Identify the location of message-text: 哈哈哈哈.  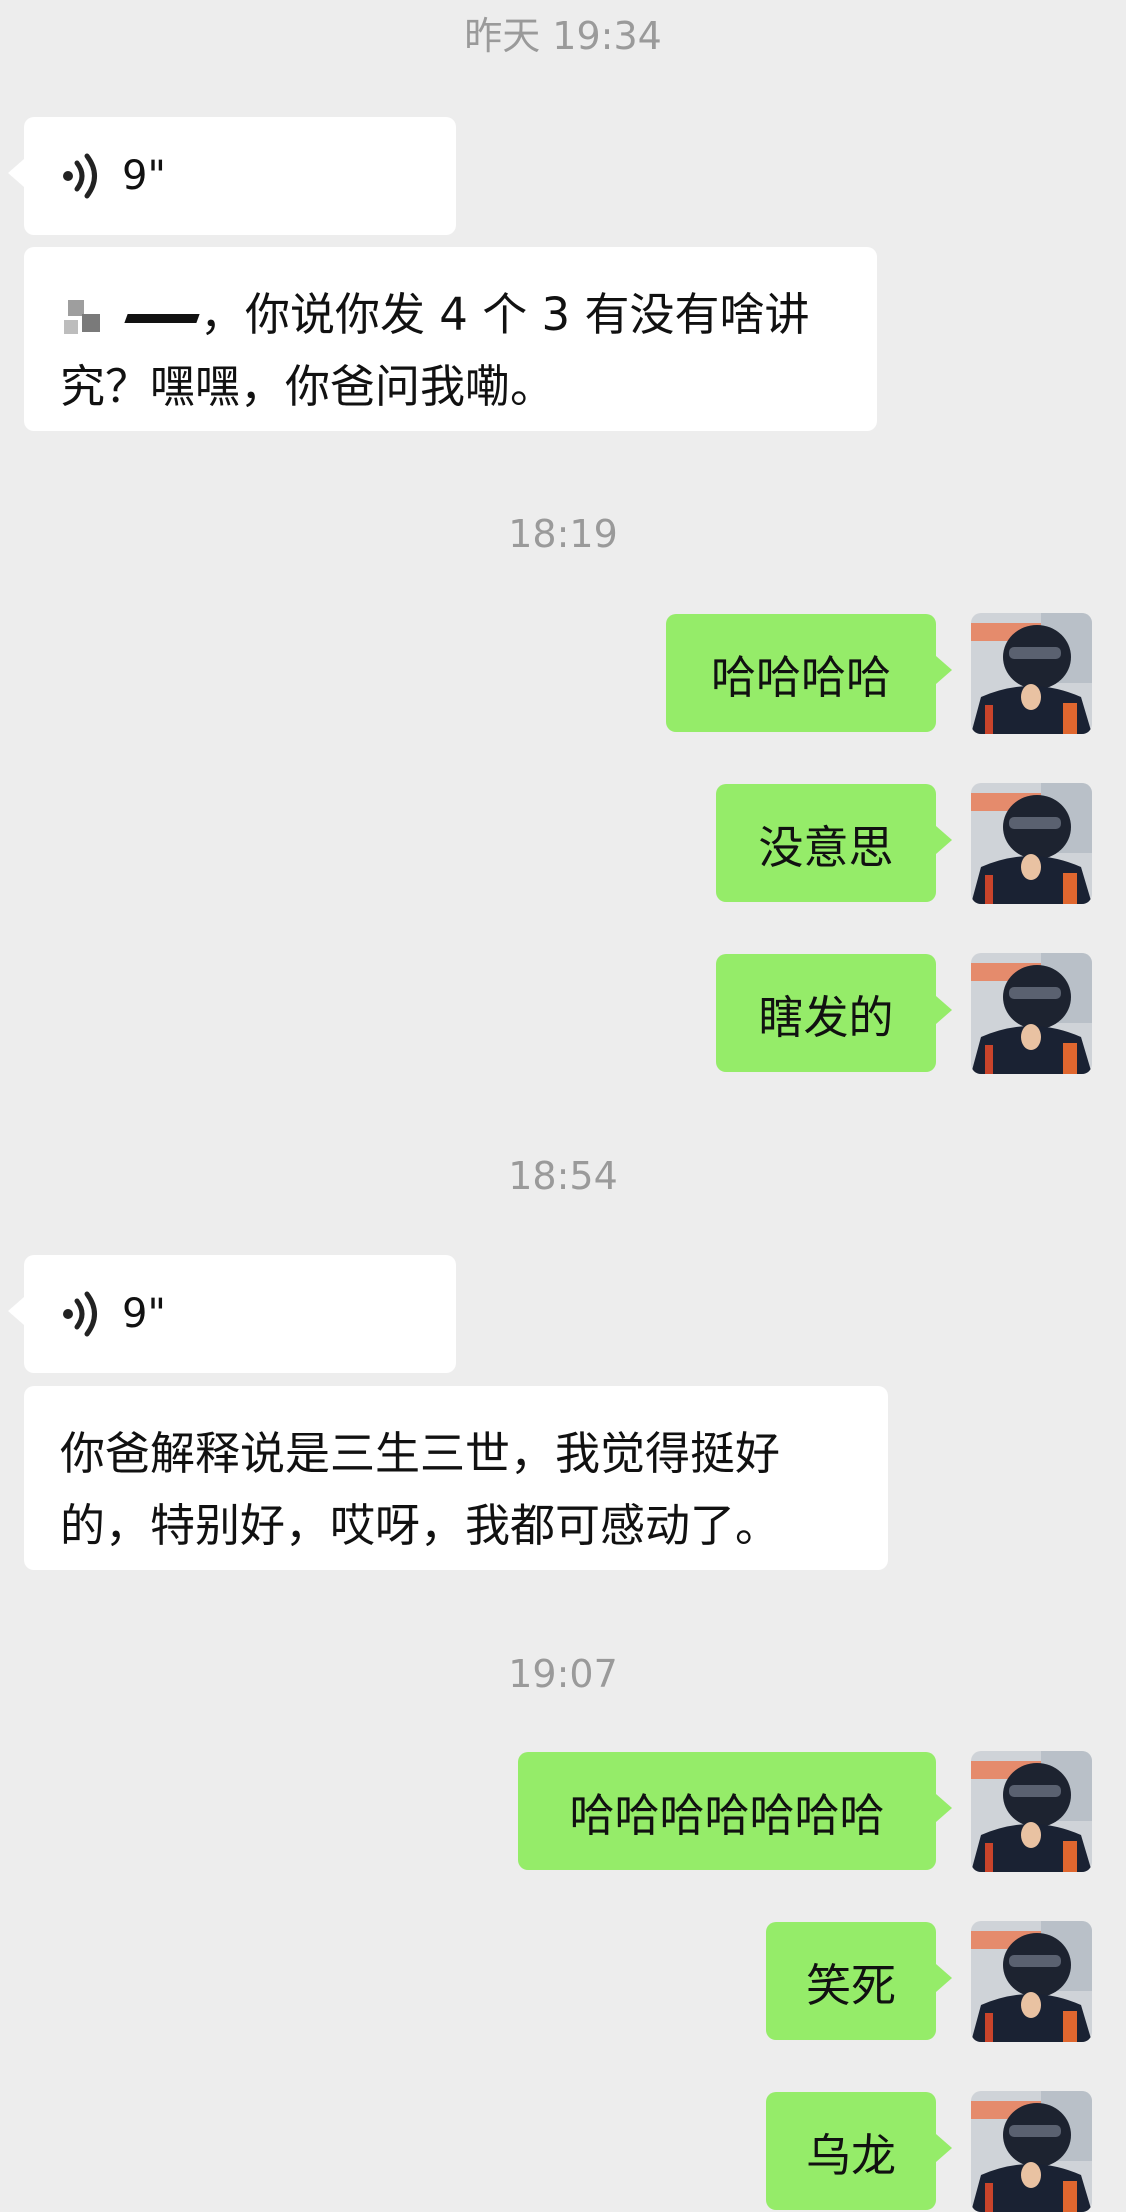
(800, 677).